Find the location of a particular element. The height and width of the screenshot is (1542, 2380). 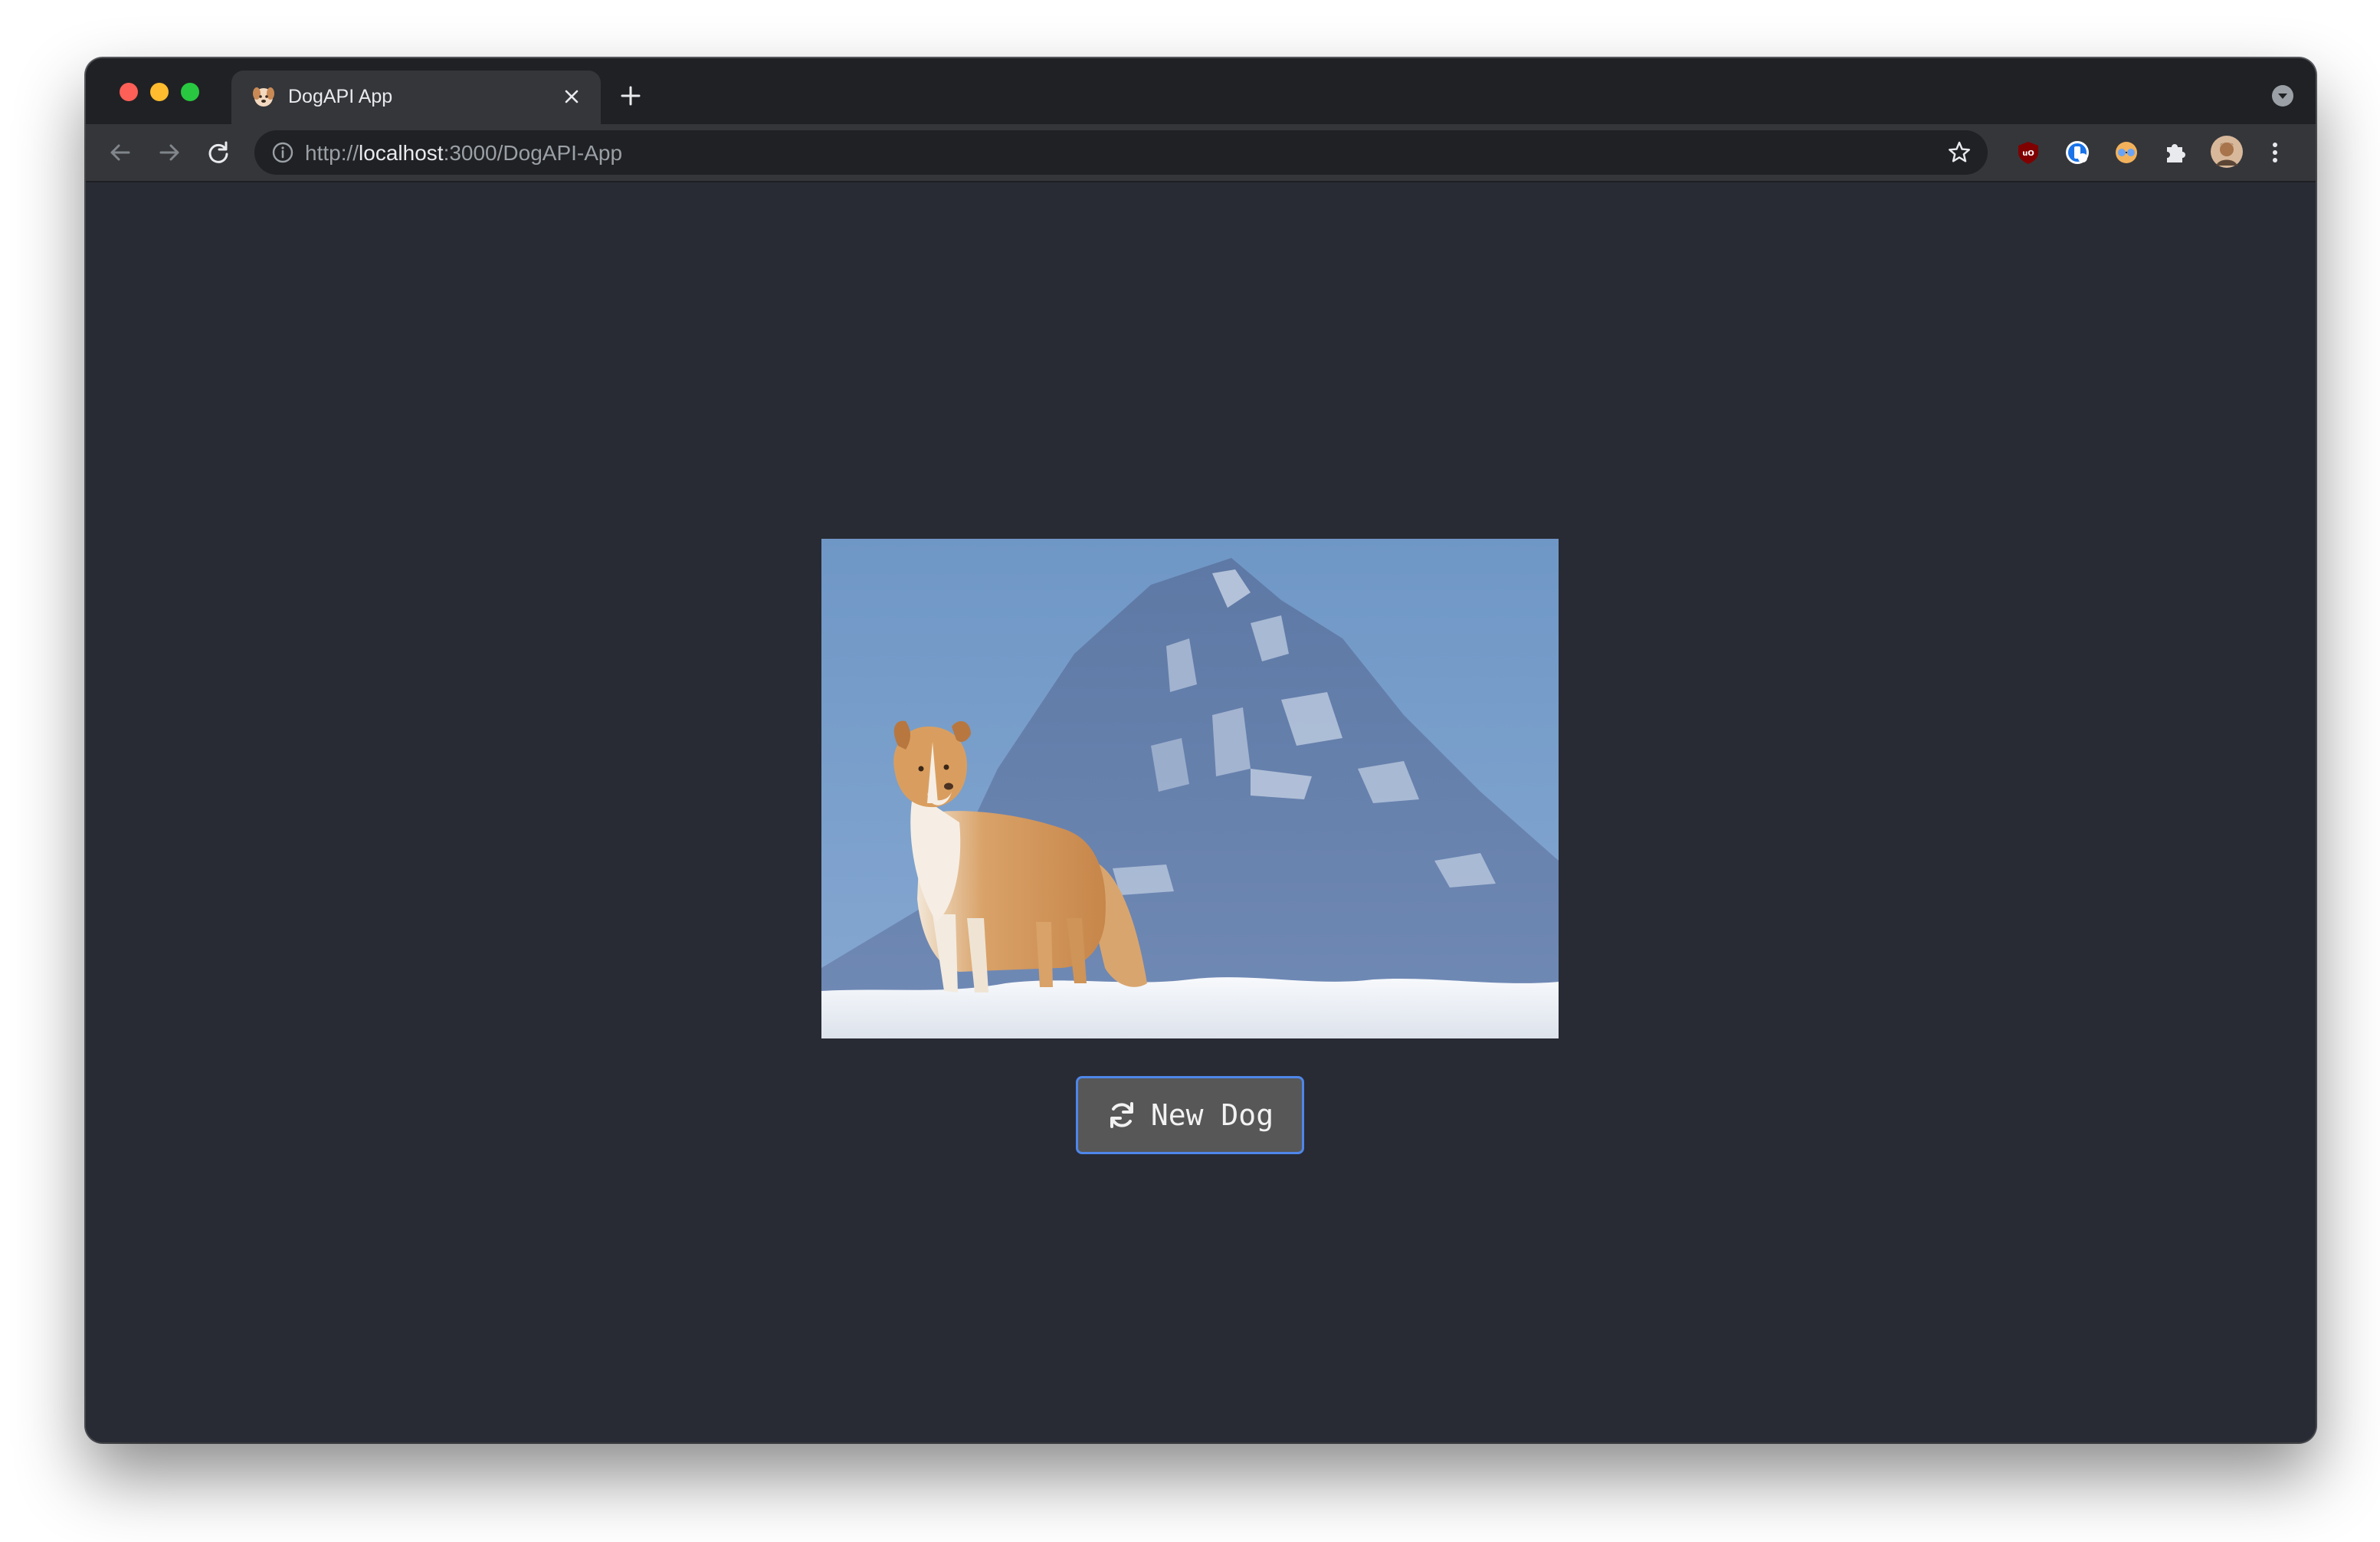

url-path: :3000/DogAPI-App is located at coordinates (533, 153).